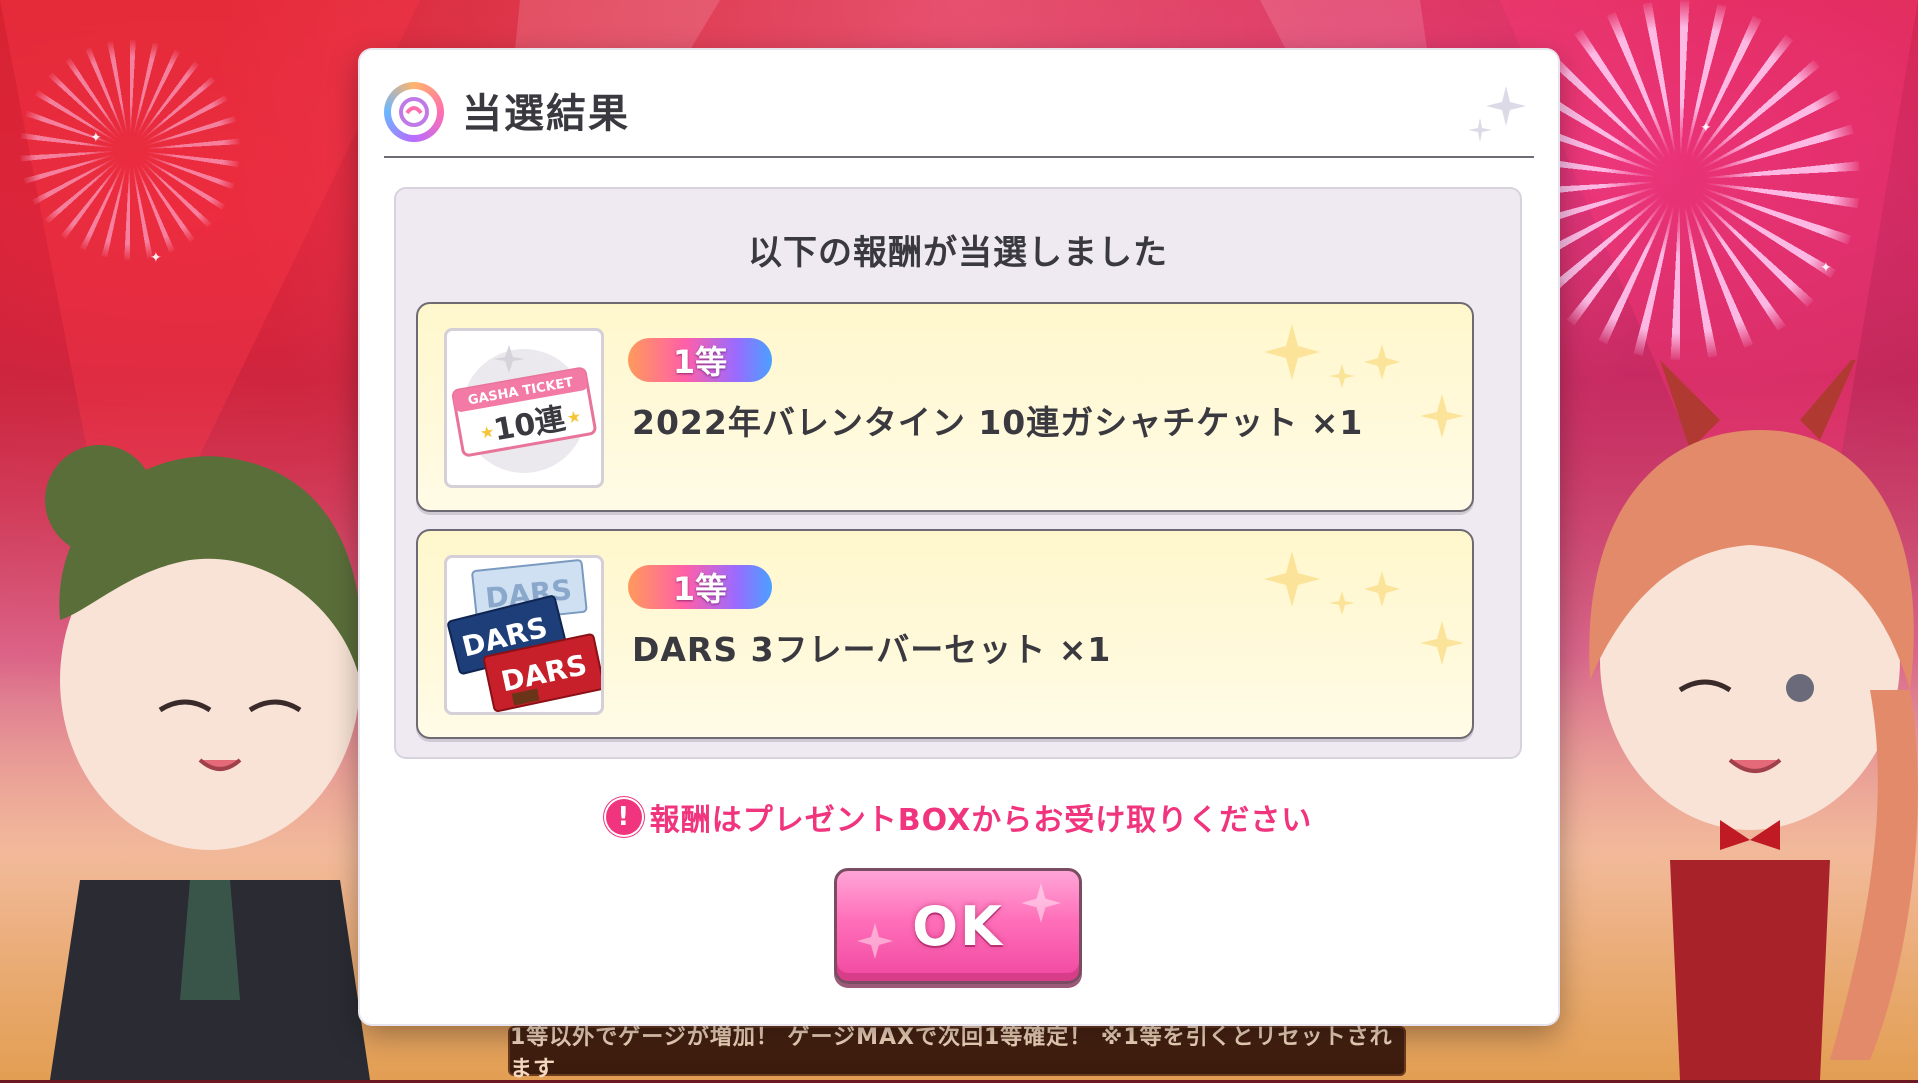 The height and width of the screenshot is (1083, 1918). I want to click on character-right, so click(1753, 720).